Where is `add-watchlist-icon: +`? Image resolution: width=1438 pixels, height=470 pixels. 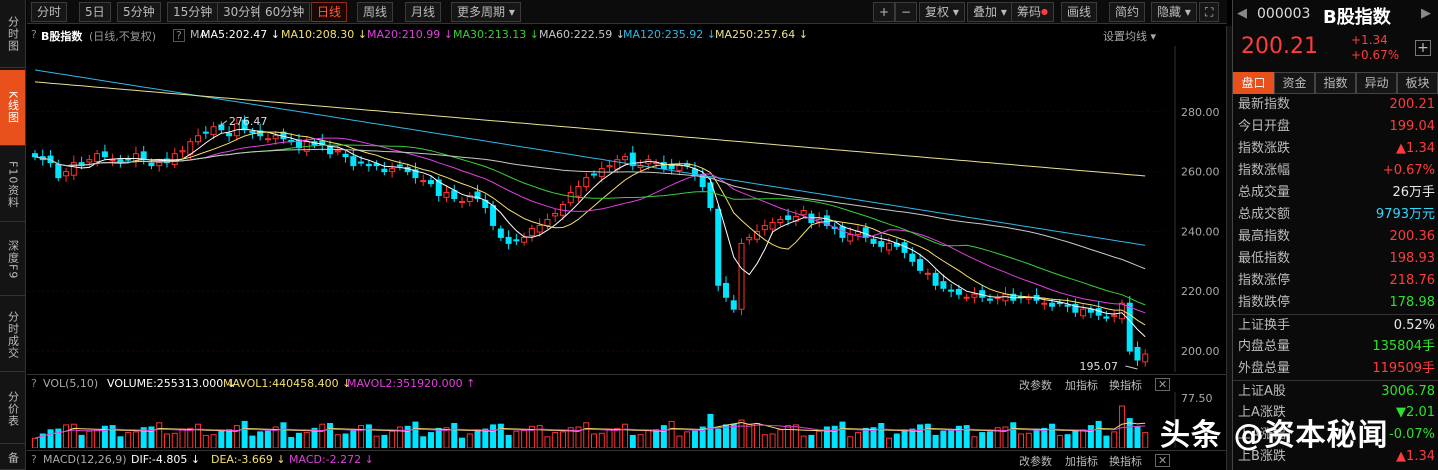 add-watchlist-icon: + is located at coordinates (1423, 48).